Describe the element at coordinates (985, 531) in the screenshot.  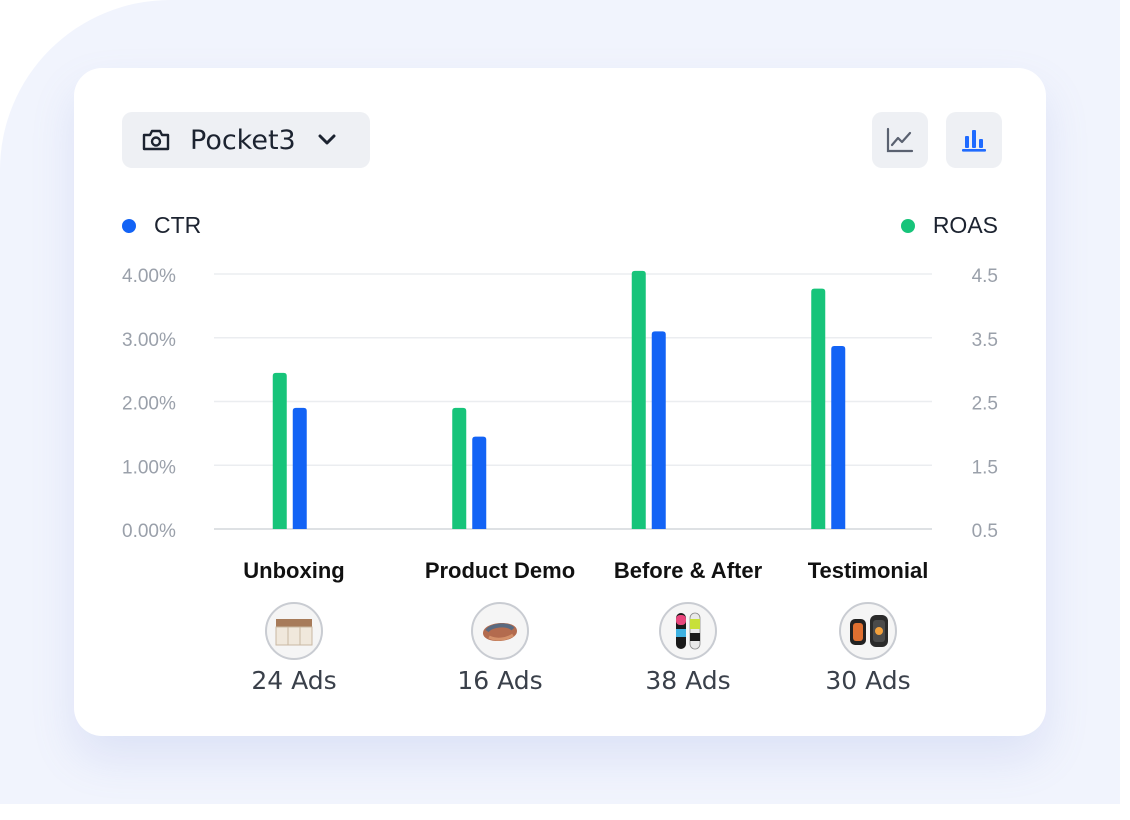
I see `y-axis-right-tick: 0.5` at that location.